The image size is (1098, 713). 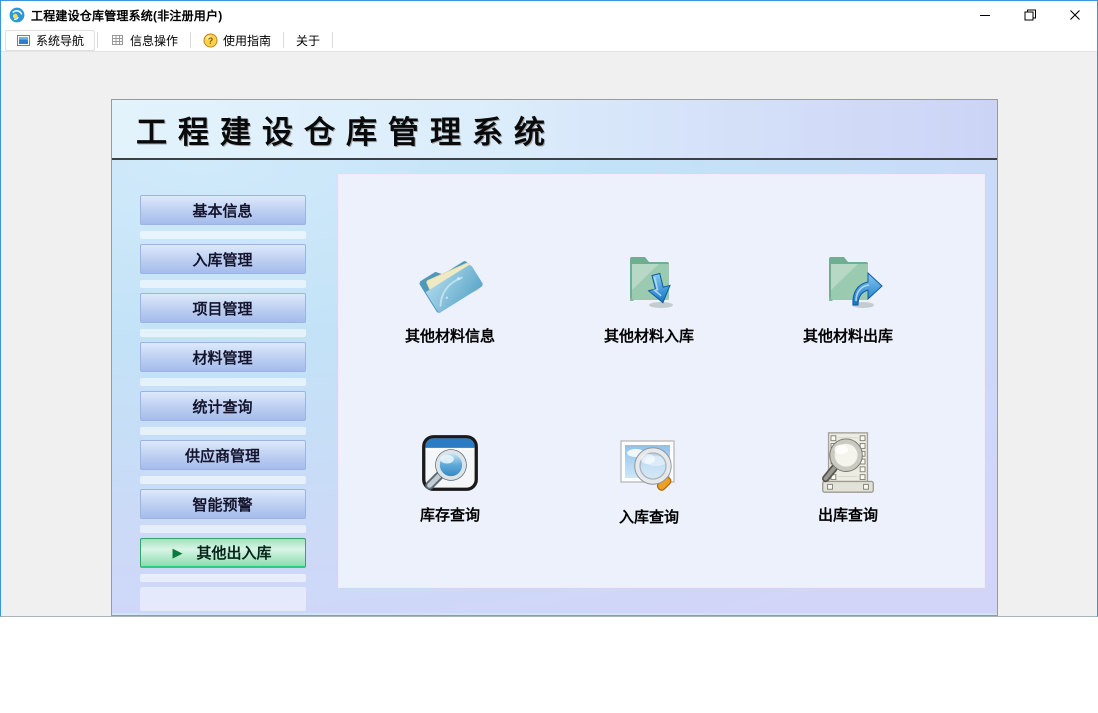 What do you see at coordinates (346, 132) in the screenshot?
I see `page-title: 工程建设仓库管理系统` at bounding box center [346, 132].